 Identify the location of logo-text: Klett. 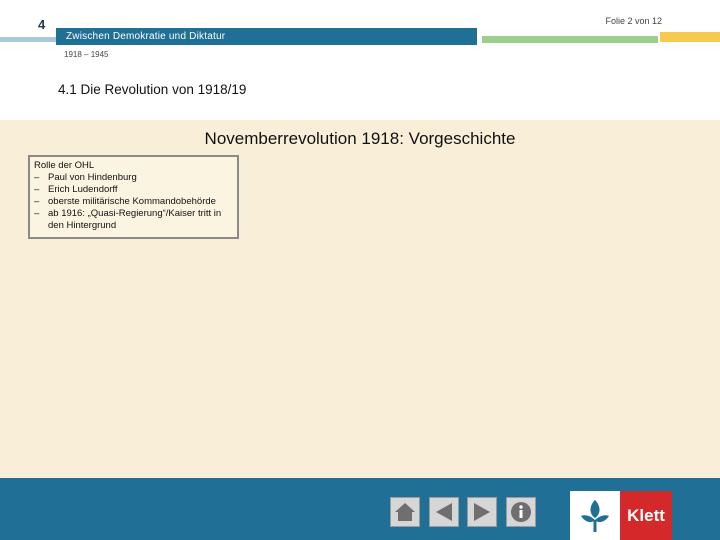
(646, 515).